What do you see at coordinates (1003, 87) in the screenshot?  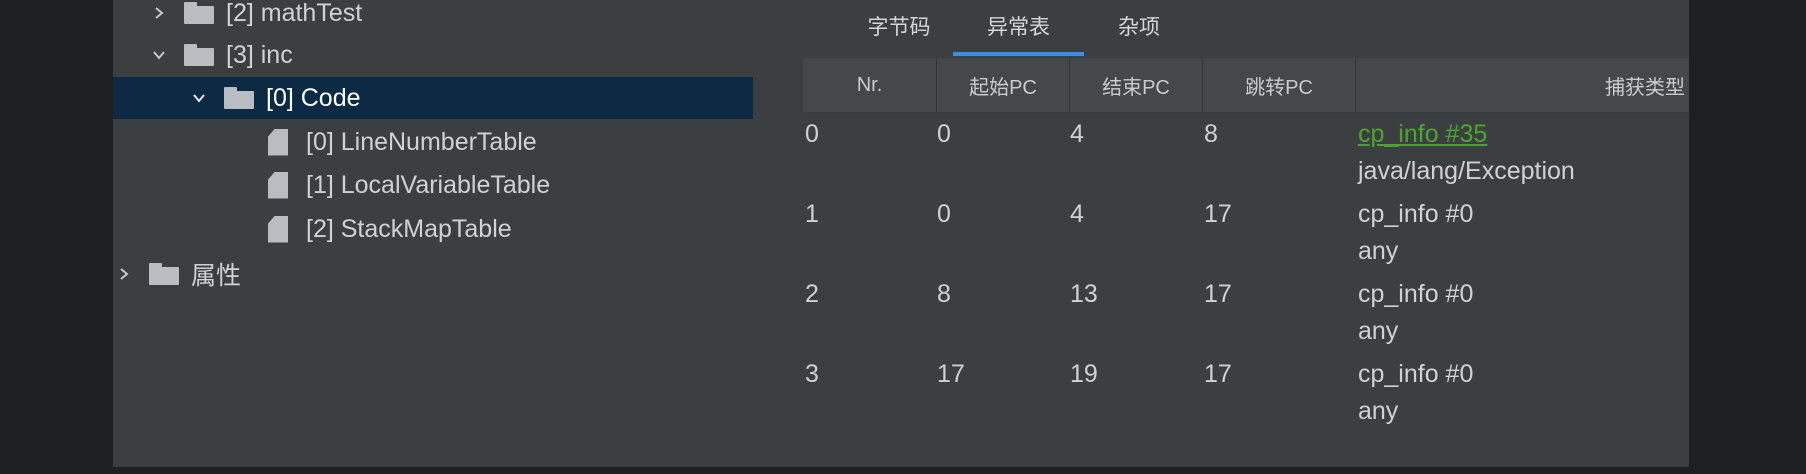 I see `column-header-label: 起始PC` at bounding box center [1003, 87].